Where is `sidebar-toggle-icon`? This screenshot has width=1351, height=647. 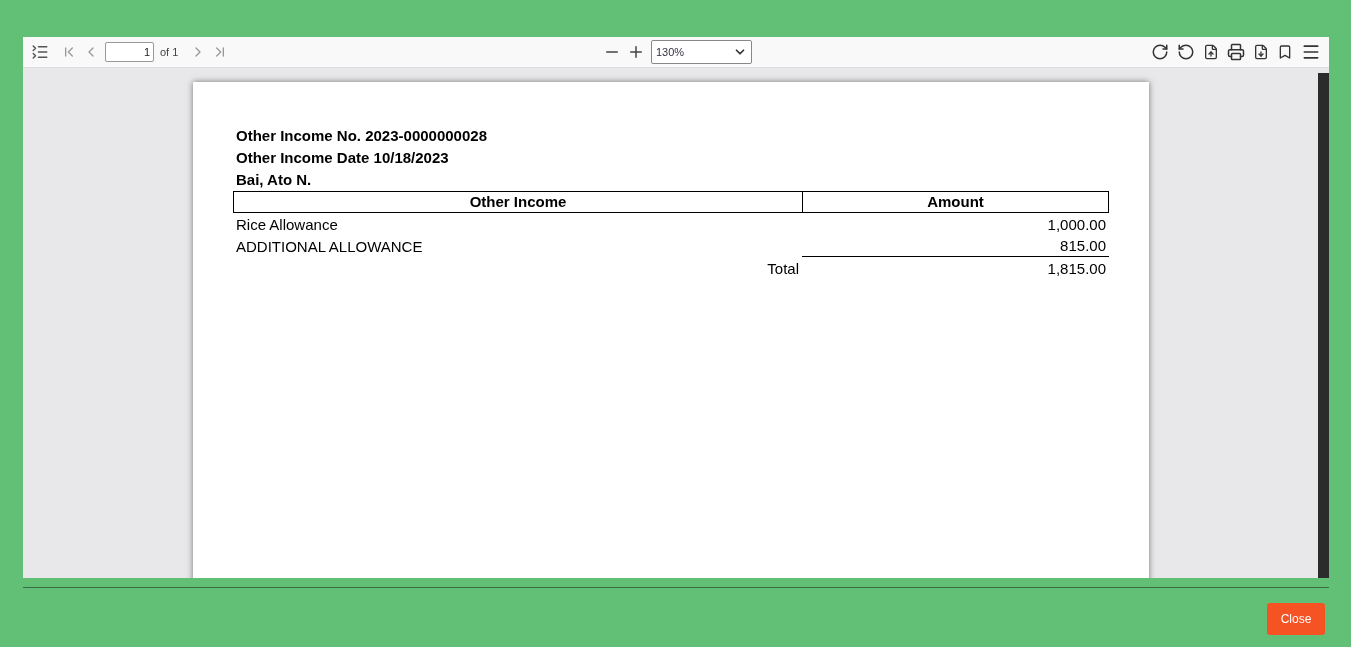 sidebar-toggle-icon is located at coordinates (40, 52).